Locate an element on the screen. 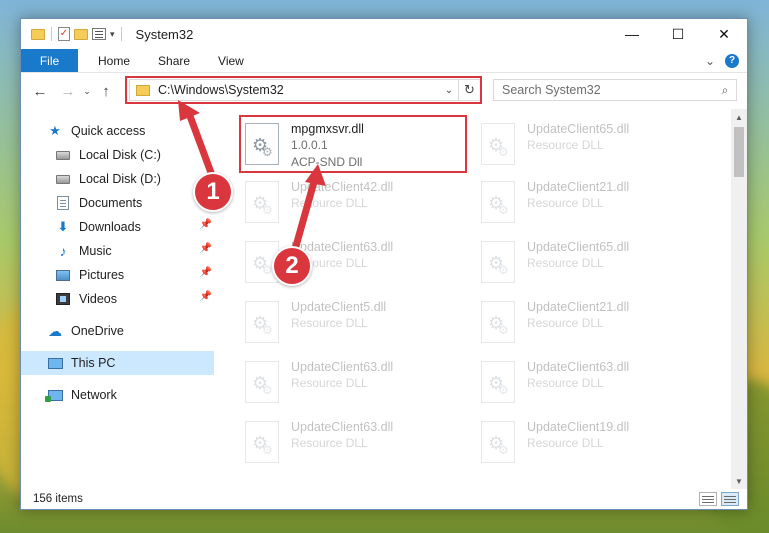 The width and height of the screenshot is (769, 533). recent-locations-button: ⌄ is located at coordinates (87, 91).